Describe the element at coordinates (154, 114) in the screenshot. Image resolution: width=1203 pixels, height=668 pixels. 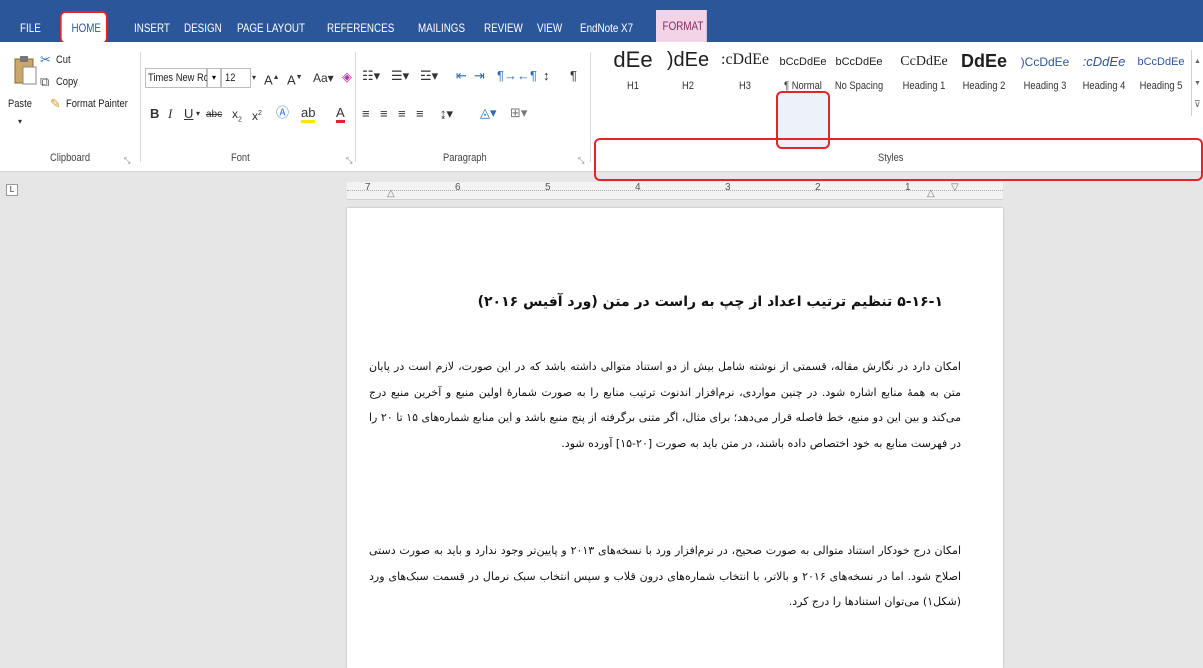
I see `bold-icon: B` at that location.